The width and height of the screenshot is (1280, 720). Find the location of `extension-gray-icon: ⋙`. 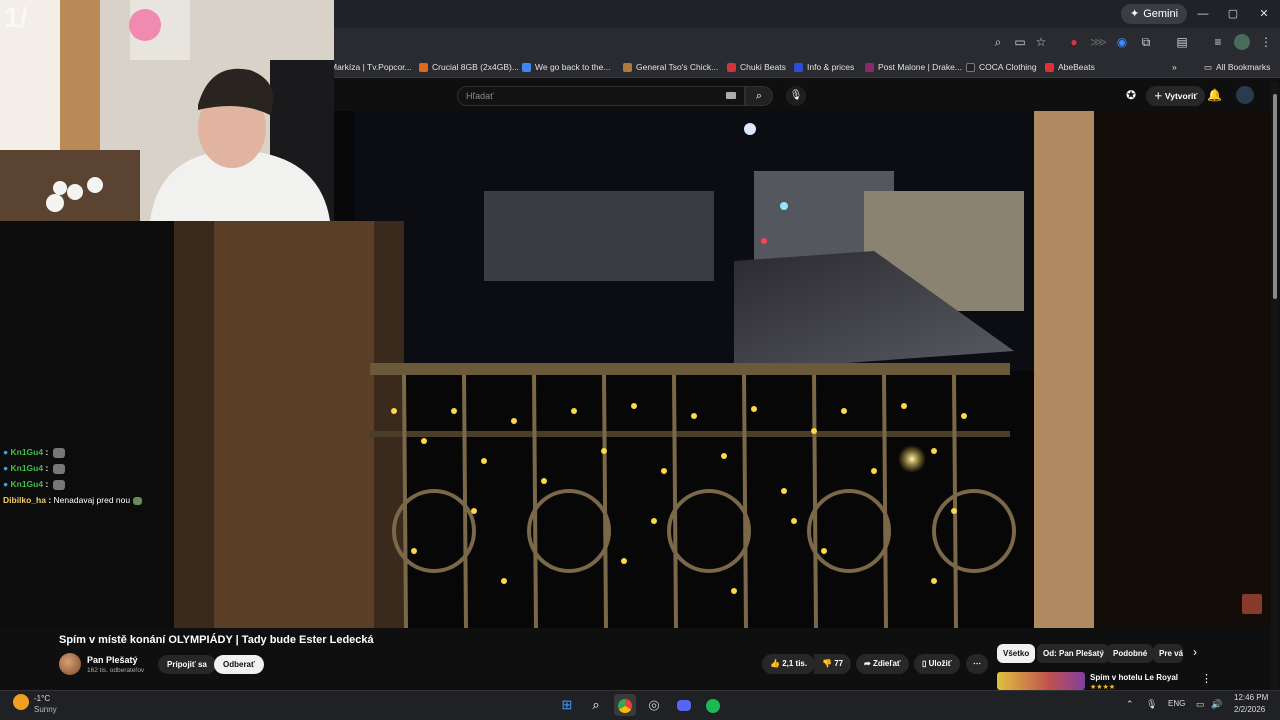

extension-gray-icon: ⋙ is located at coordinates (1098, 42).